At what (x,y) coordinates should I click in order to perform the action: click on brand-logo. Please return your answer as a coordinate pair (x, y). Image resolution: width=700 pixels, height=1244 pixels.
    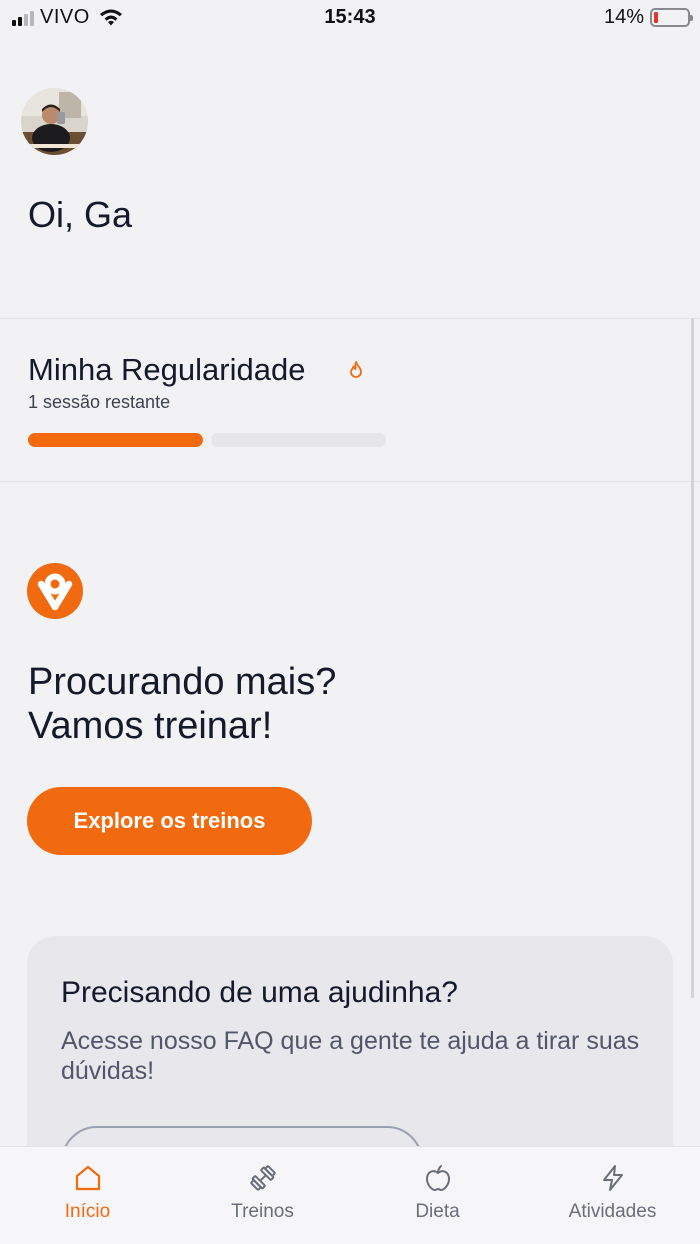
    Looking at the image, I should click on (55, 591).